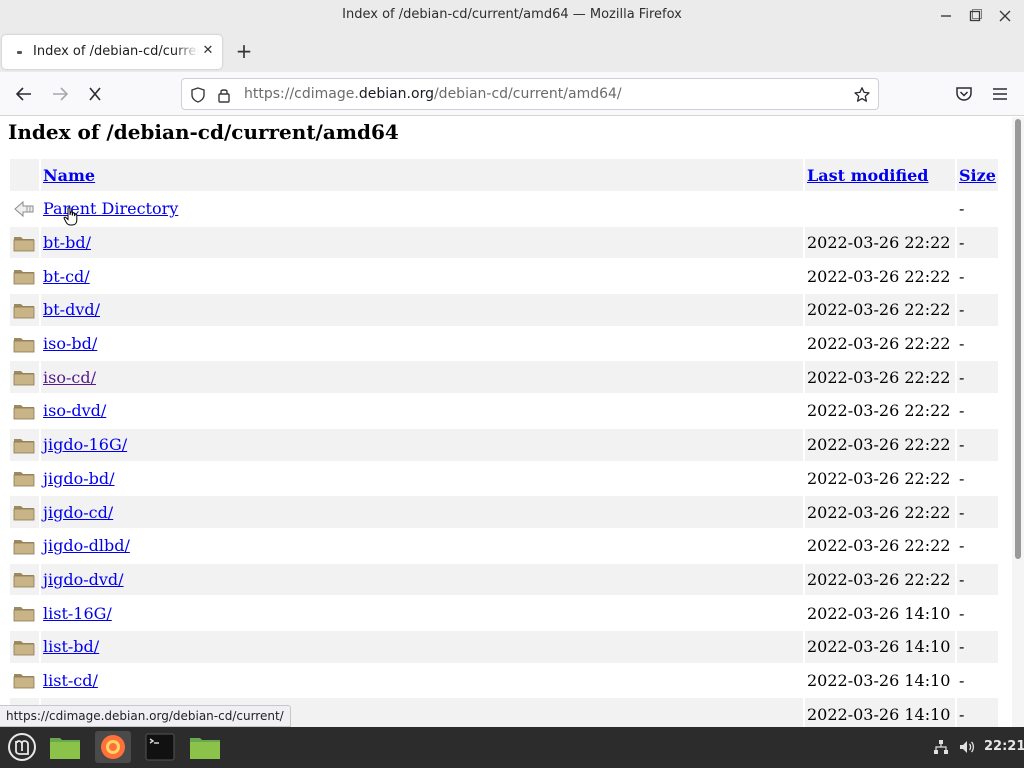 This screenshot has height=768, width=1024. What do you see at coordinates (77, 613) in the screenshot?
I see `directory-link: list-16G/` at bounding box center [77, 613].